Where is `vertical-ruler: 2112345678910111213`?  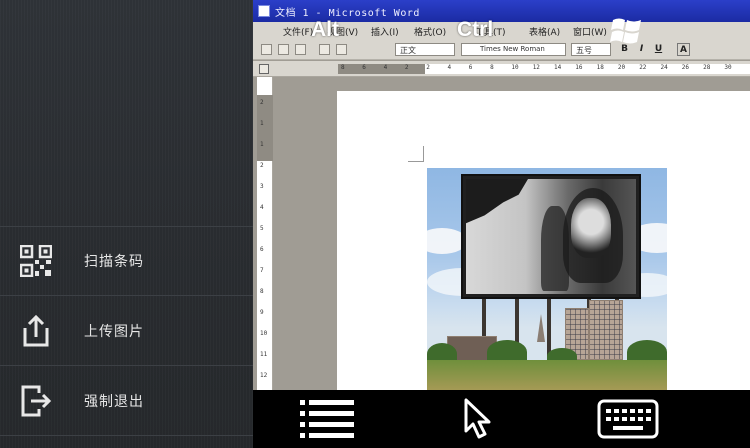 vertical-ruler: 2112345678910111213 is located at coordinates (265, 233).